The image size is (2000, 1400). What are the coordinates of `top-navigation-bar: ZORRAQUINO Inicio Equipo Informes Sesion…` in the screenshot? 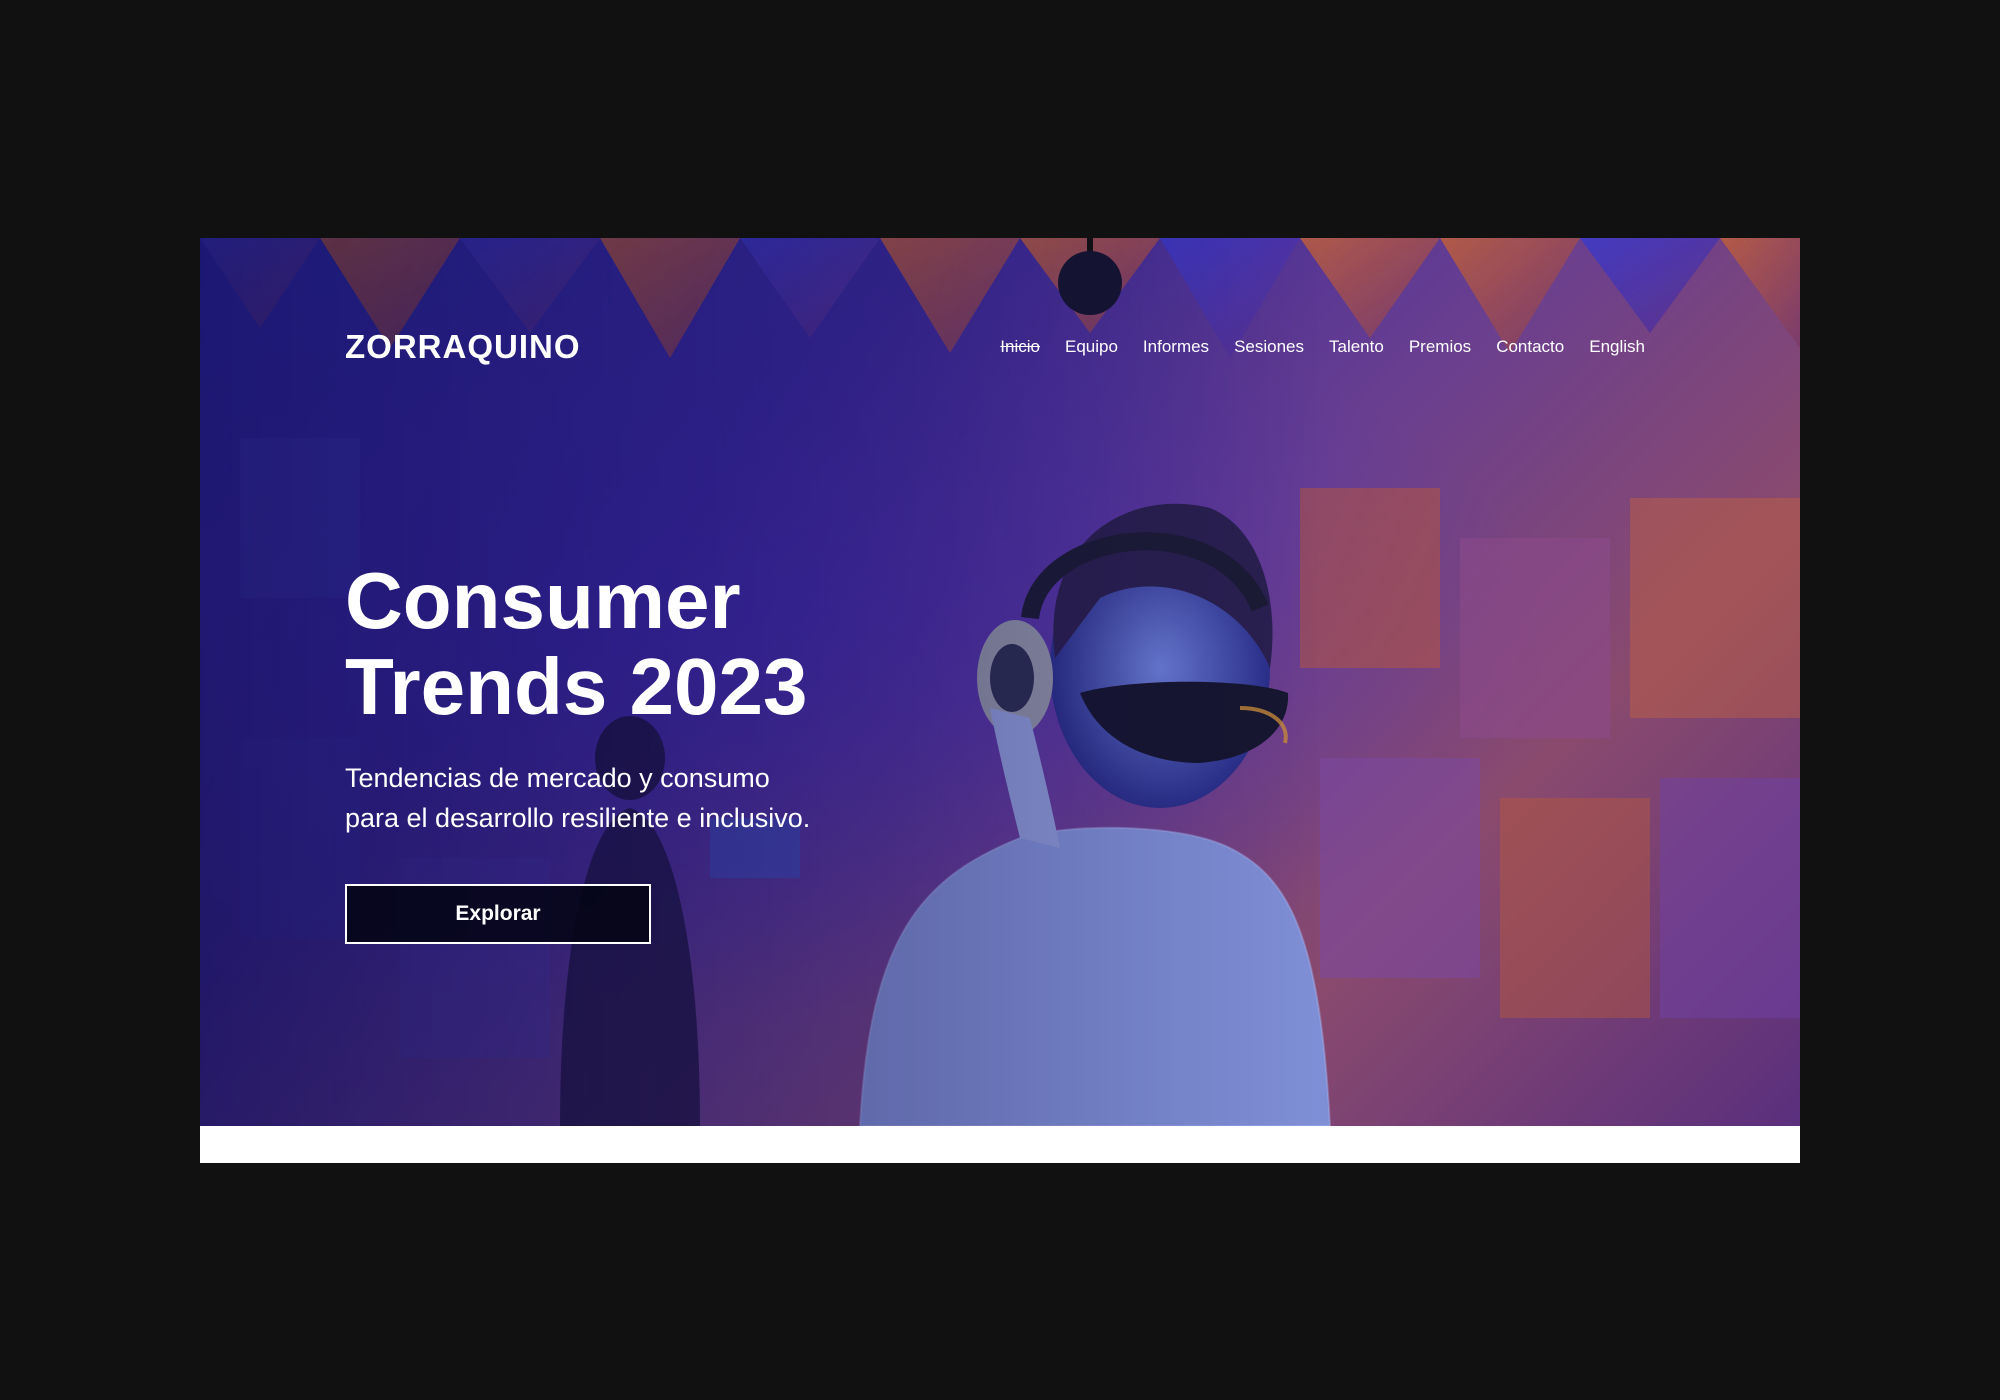 It's located at (995, 347).